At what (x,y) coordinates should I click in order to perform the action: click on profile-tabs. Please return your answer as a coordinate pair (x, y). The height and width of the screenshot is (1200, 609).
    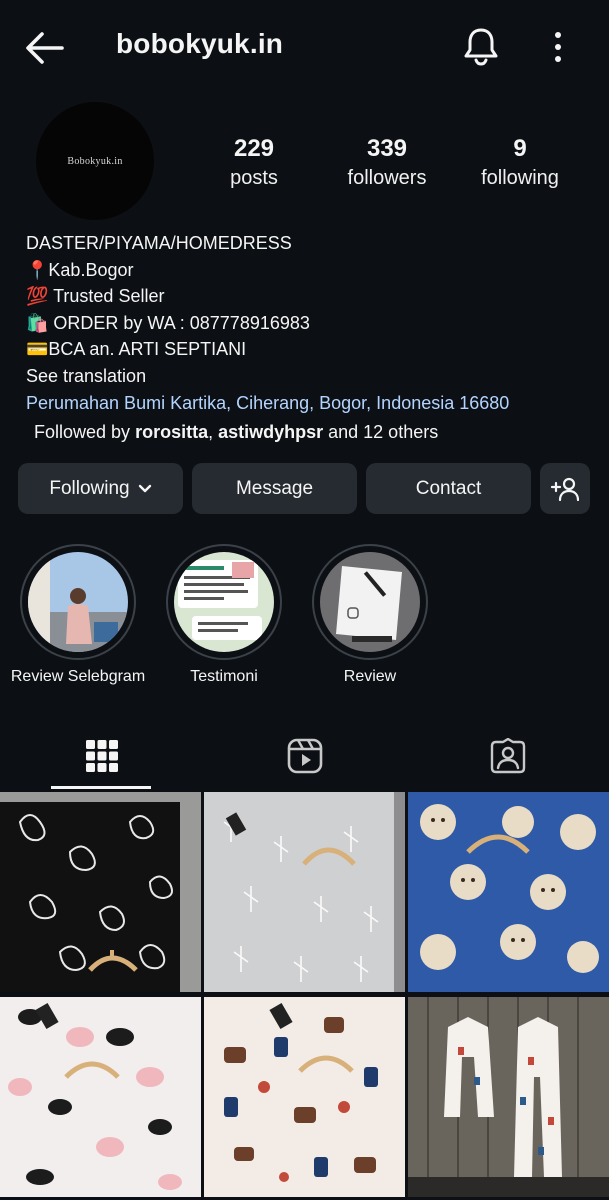
    Looking at the image, I should click on (304, 756).